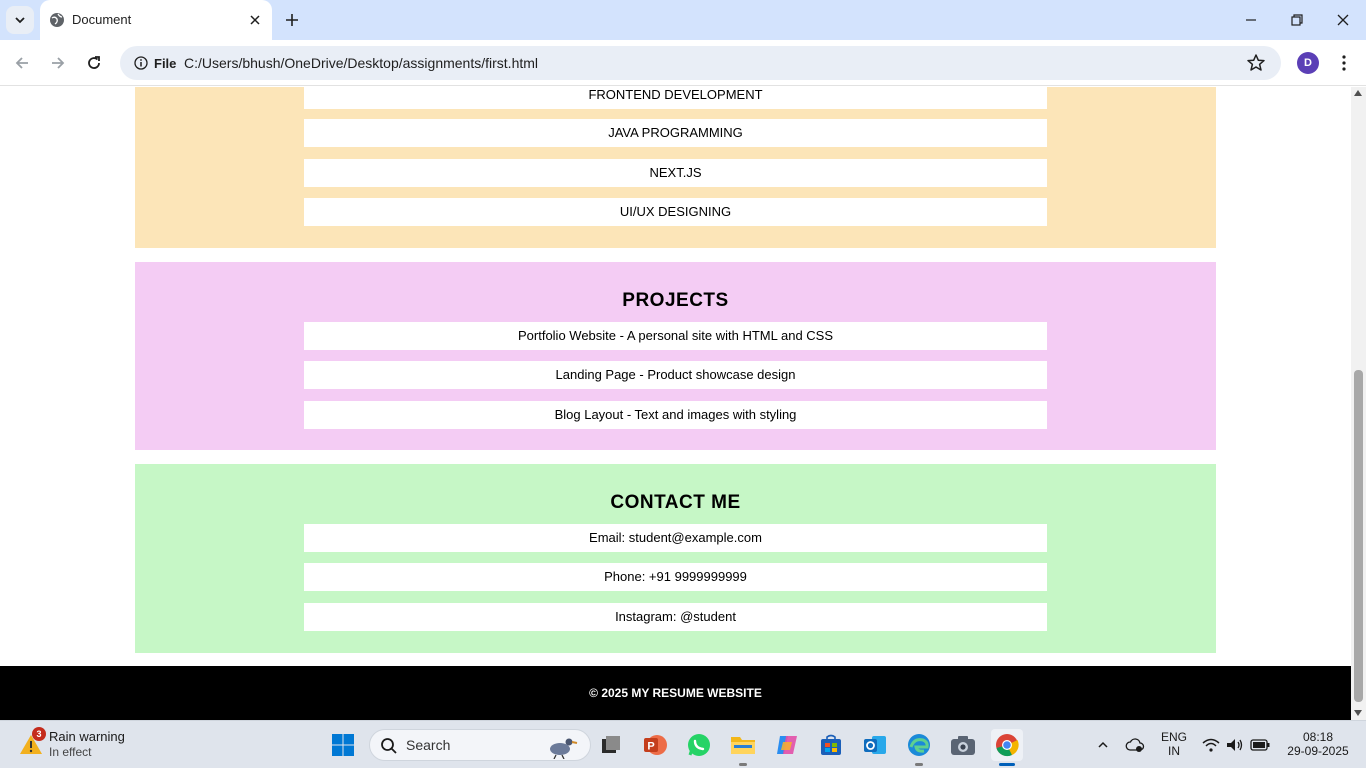 This screenshot has width=1366, height=768. I want to click on restore-button, so click(1297, 20).